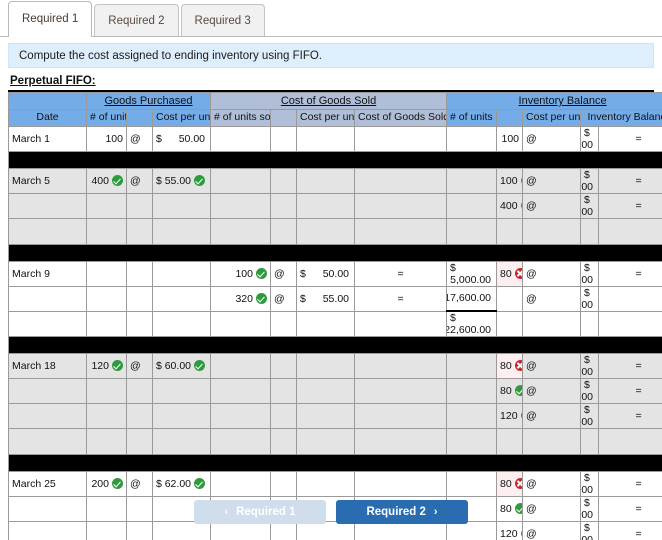 Image resolution: width=662 pixels, height=540 pixels. What do you see at coordinates (181, 139) in the screenshot?
I see `cell-purchased-cost: $50.00` at bounding box center [181, 139].